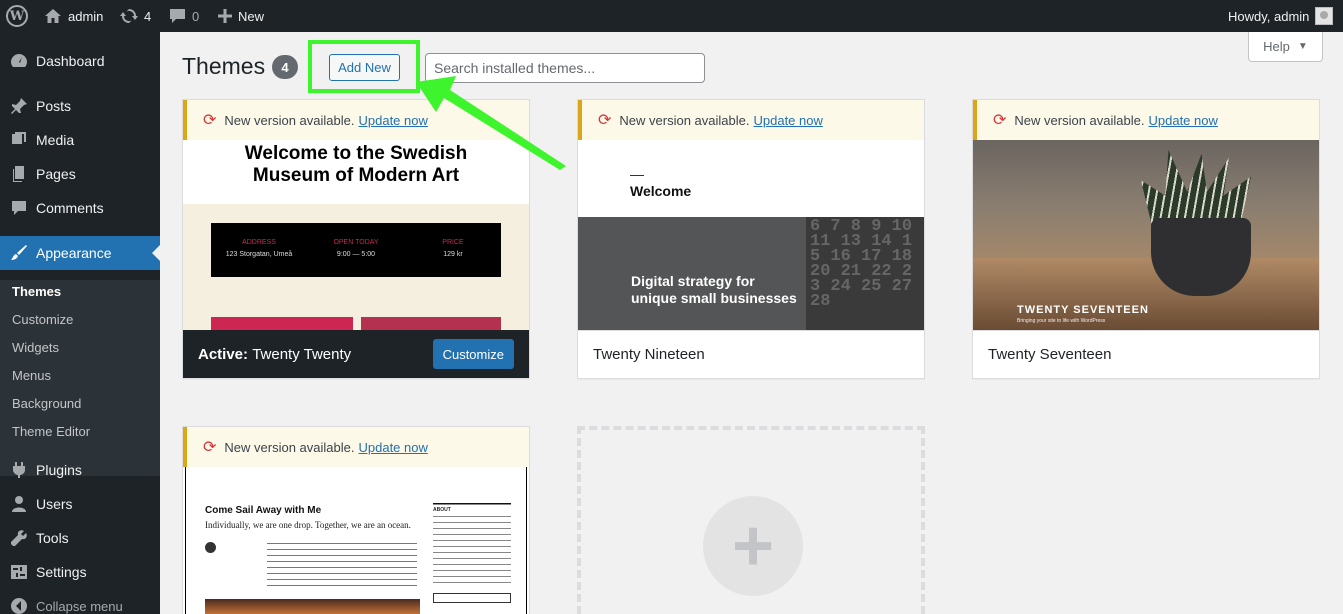 Image resolution: width=1343 pixels, height=614 pixels. Describe the element at coordinates (59, 470) in the screenshot. I see `menu-plugins-label: Plugins` at that location.